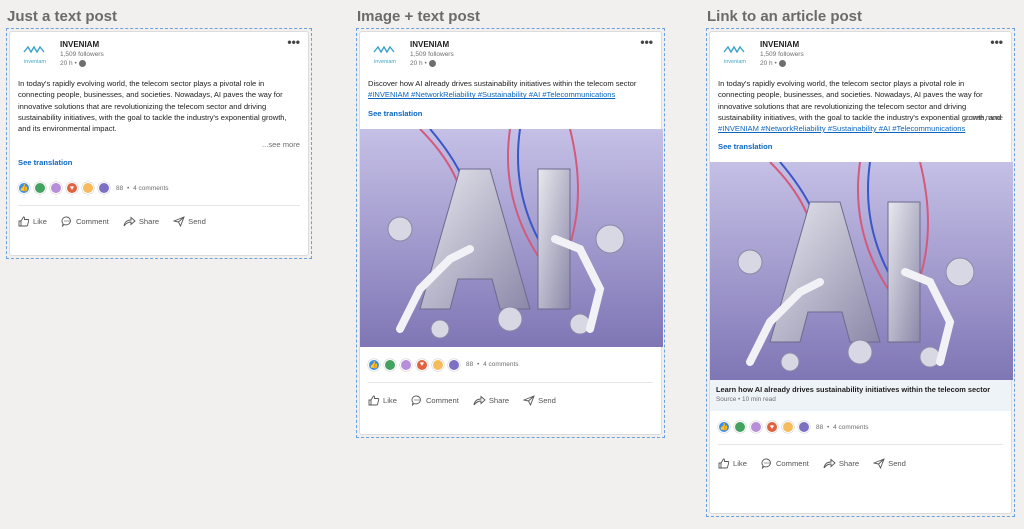  What do you see at coordinates (159, 149) in the screenshot?
I see `see-more-link: ...see more` at bounding box center [159, 149].